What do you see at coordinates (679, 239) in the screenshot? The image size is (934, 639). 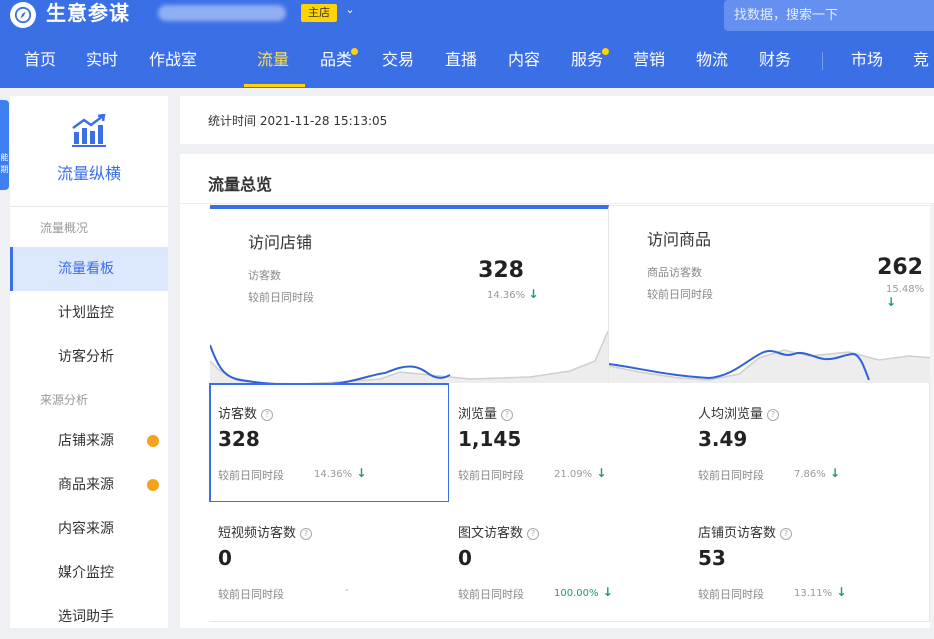 I see `card-title: 访问商品` at bounding box center [679, 239].